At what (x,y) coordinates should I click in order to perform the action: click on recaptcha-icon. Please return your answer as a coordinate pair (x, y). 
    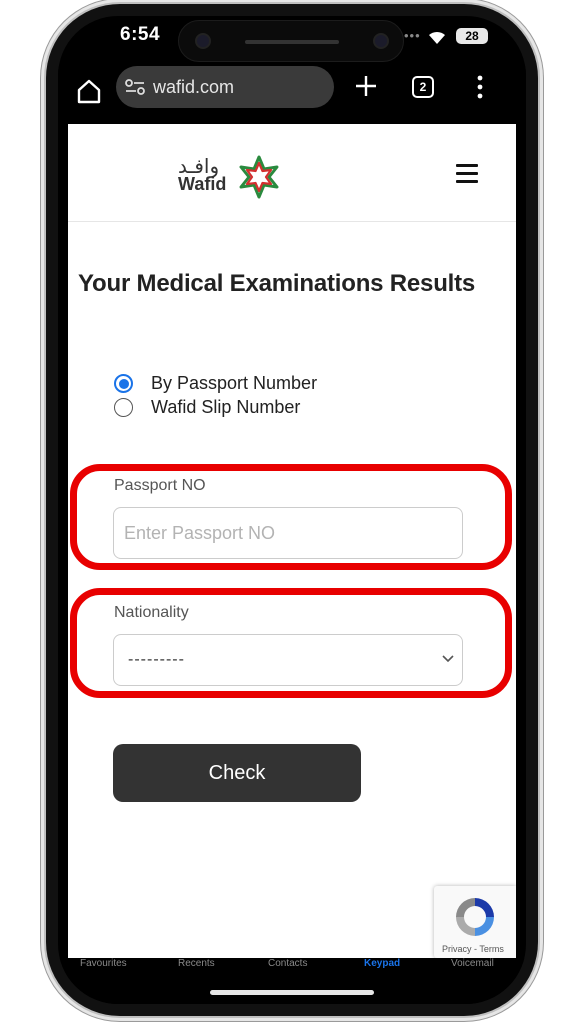
    Looking at the image, I should click on (475, 917).